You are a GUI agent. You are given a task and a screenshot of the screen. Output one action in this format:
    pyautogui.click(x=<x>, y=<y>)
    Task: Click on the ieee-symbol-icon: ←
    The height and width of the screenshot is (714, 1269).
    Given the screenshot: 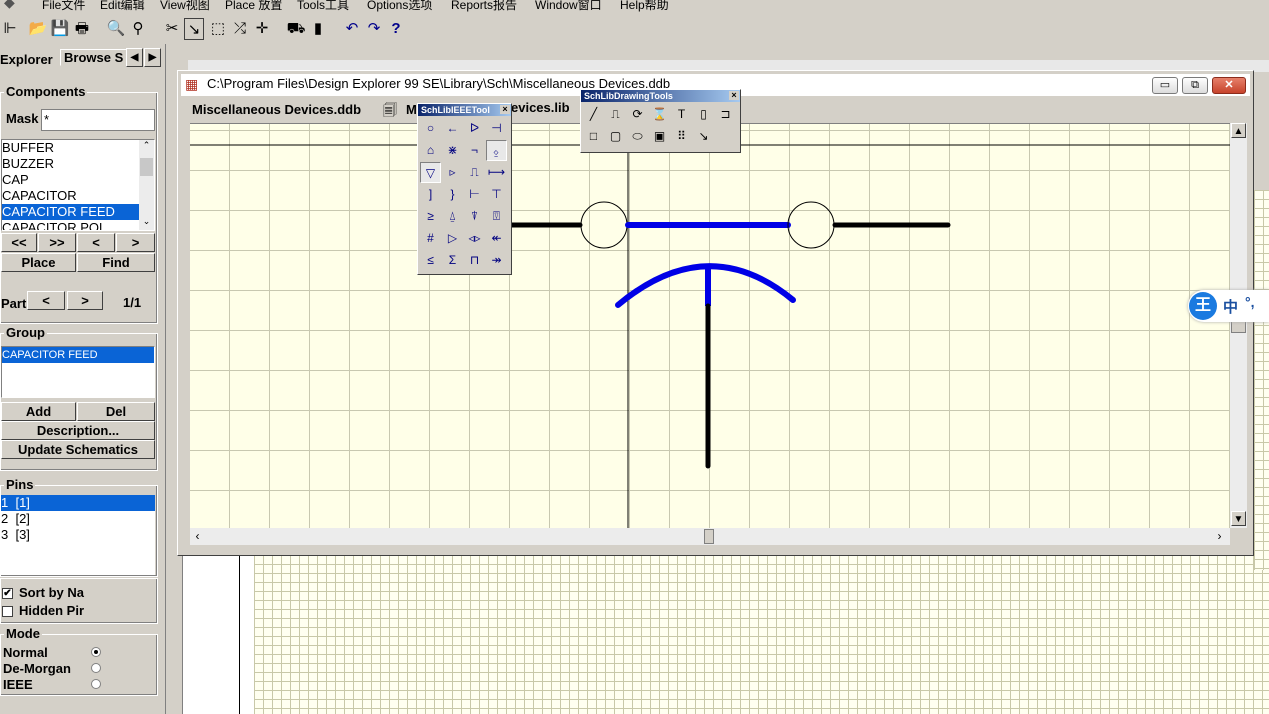 What is the action you would take?
    pyautogui.click(x=452, y=128)
    